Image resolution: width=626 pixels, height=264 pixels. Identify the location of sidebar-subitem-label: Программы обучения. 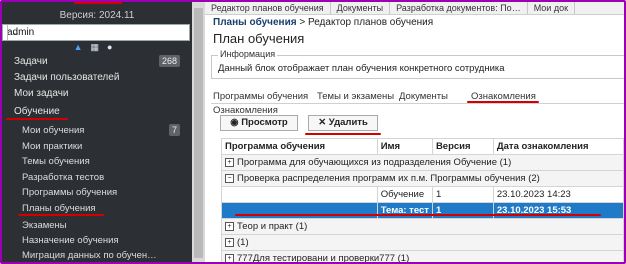
(70, 192).